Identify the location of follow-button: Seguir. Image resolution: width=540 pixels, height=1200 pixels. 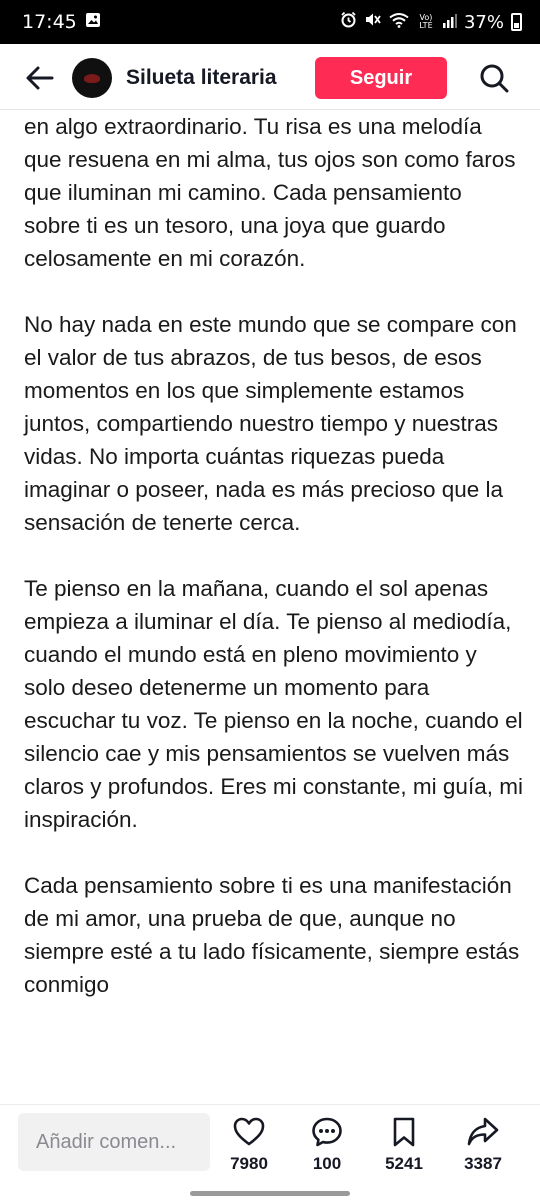
(381, 78).